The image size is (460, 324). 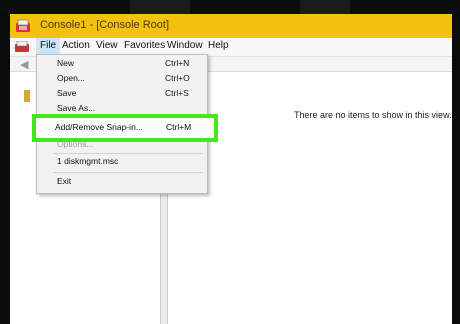 I want to click on menu-item-shortcut: Ctrl+O, so click(x=177, y=78).